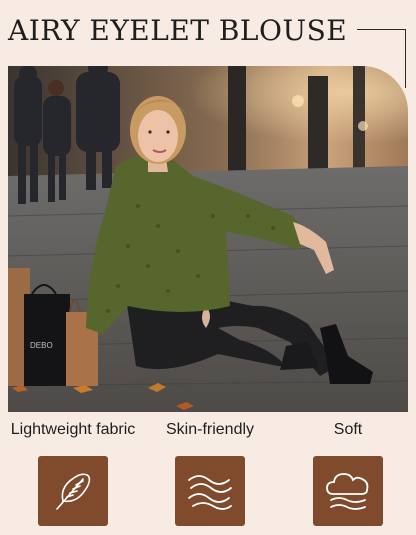  I want to click on feature-skin-friendly: Skin-friendly, so click(210, 473).